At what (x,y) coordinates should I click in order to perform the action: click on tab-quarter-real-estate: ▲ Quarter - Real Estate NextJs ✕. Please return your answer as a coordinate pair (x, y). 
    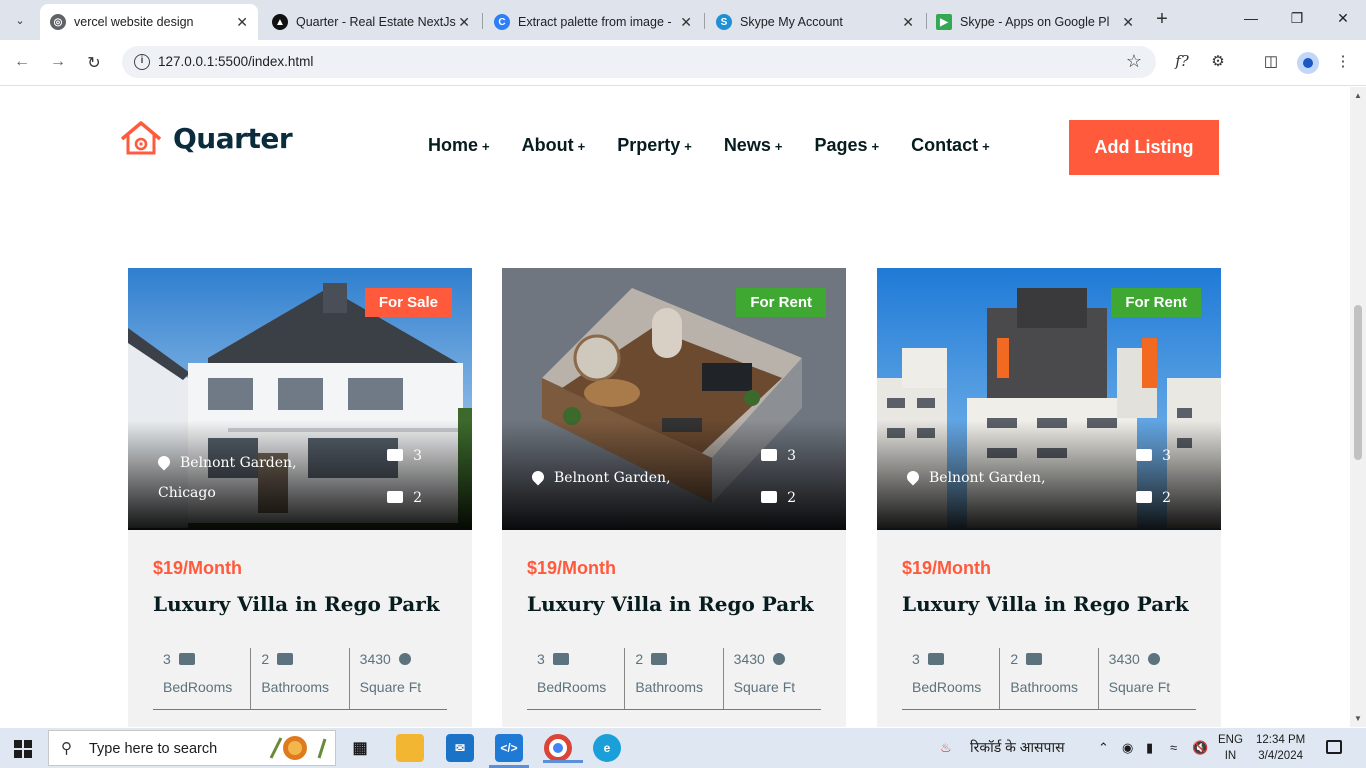
    Looking at the image, I should click on (371, 22).